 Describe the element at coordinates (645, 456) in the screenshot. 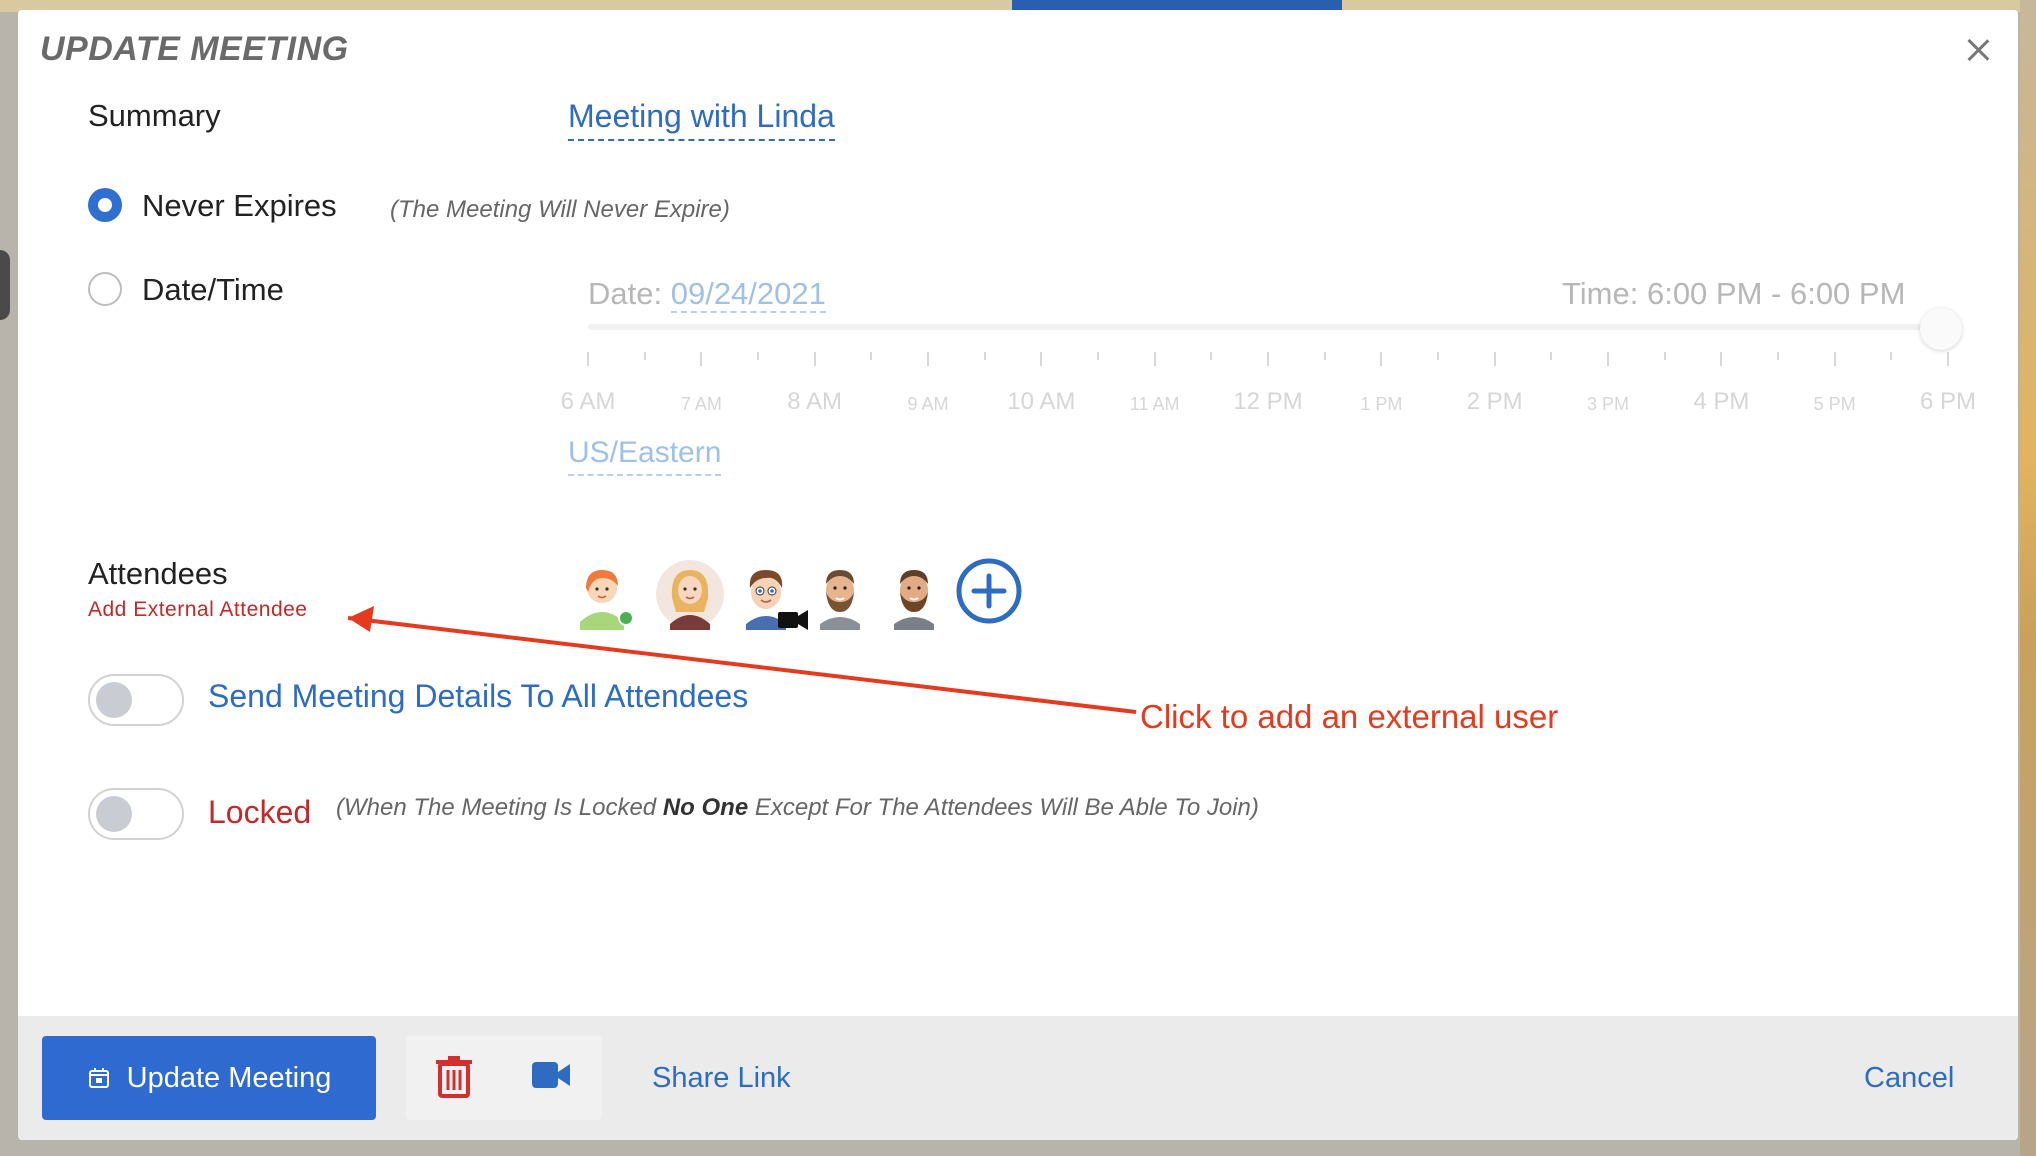

I see `timezone-link: US/Eastern` at that location.